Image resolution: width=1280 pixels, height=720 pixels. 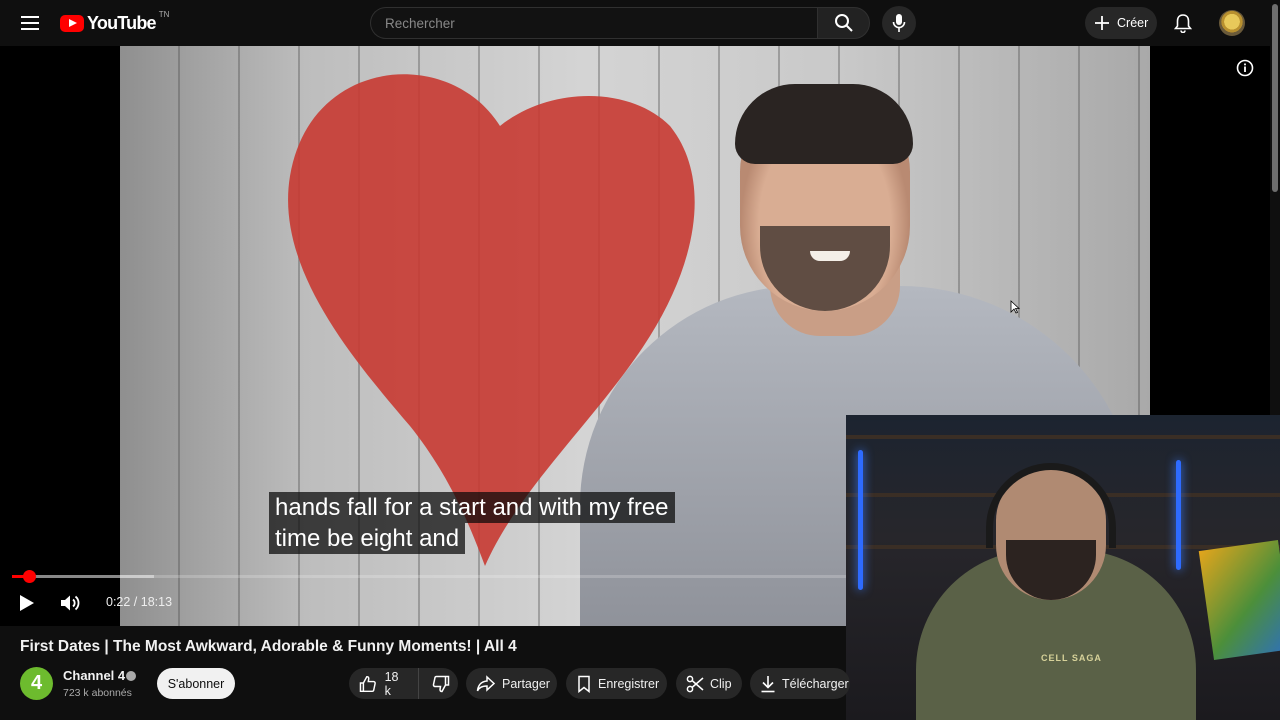 What do you see at coordinates (1239, 600) in the screenshot?
I see `poster` at bounding box center [1239, 600].